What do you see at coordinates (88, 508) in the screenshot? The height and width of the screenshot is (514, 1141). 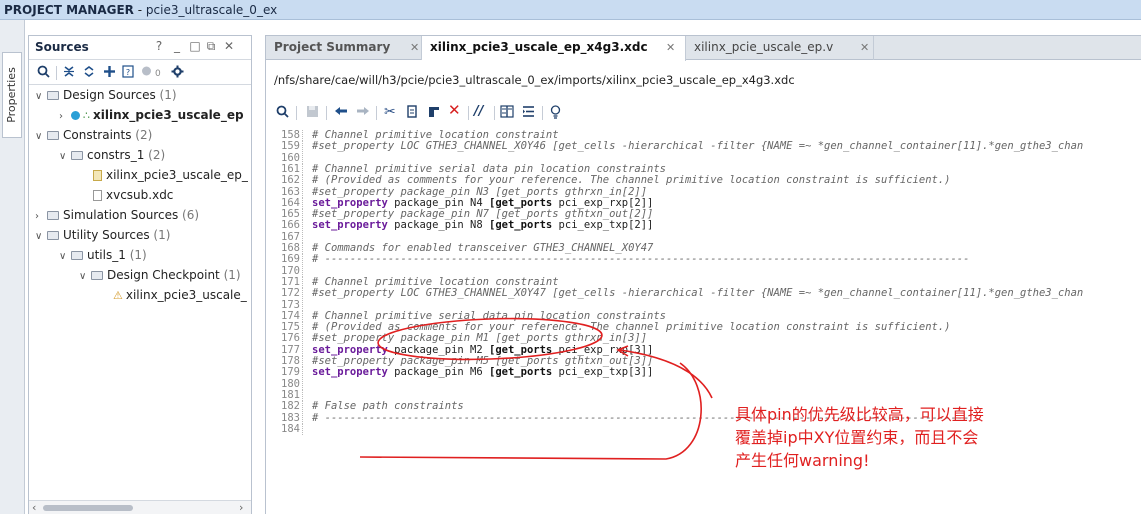 I see `scroll-thumb` at bounding box center [88, 508].